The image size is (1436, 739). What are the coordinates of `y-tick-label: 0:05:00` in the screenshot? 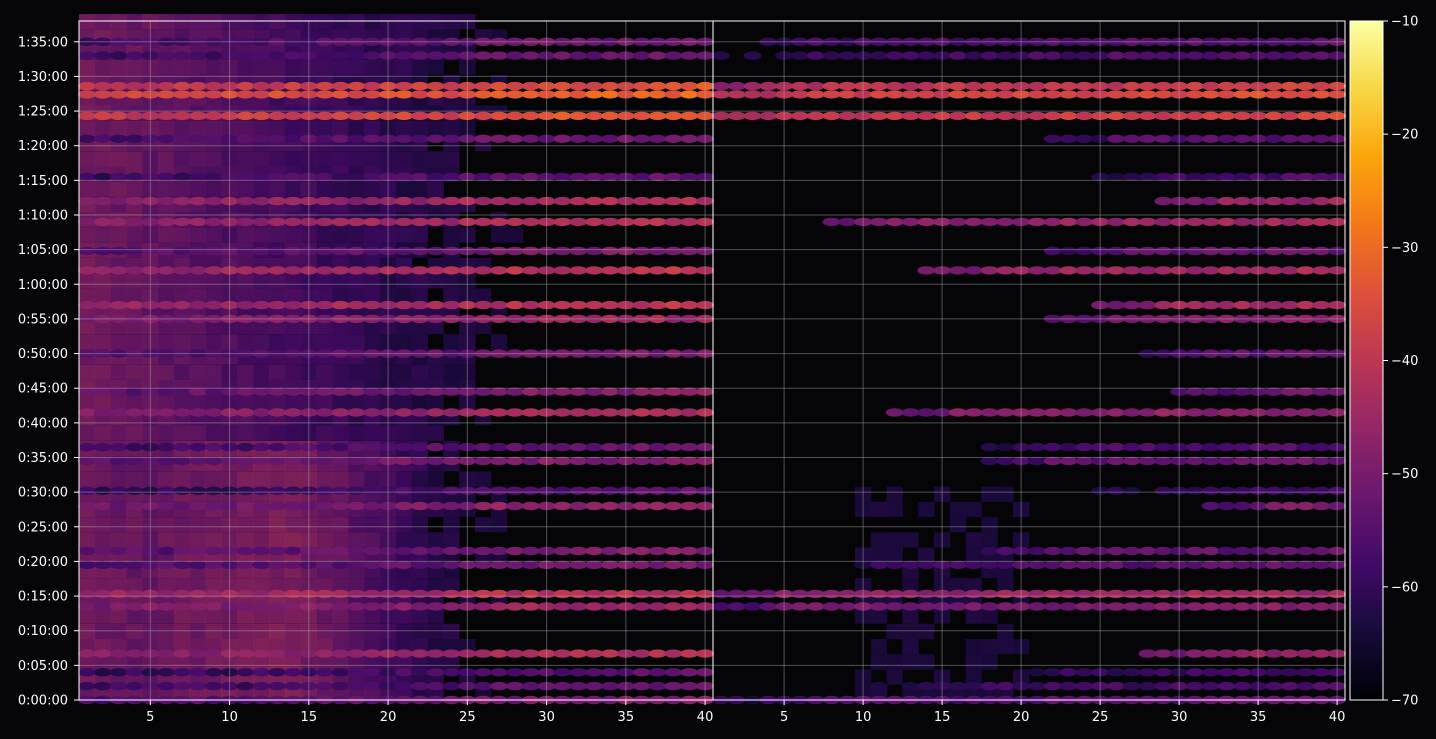 It's located at (43, 666).